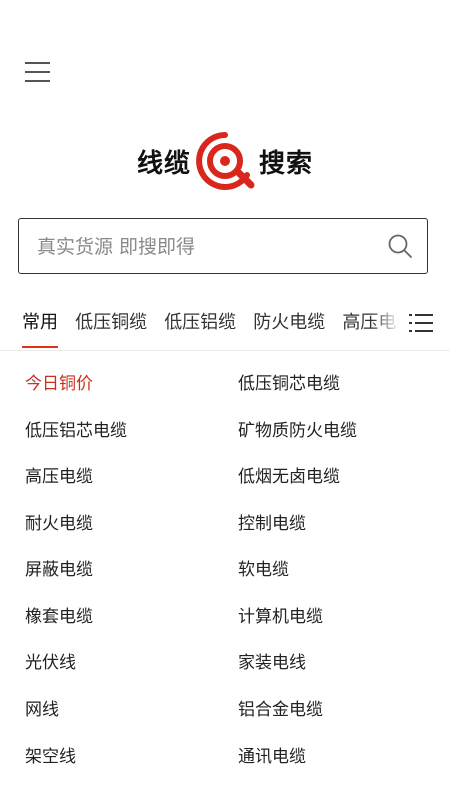 The width and height of the screenshot is (450, 800). I want to click on category-item: 高压电缆, so click(59, 477).